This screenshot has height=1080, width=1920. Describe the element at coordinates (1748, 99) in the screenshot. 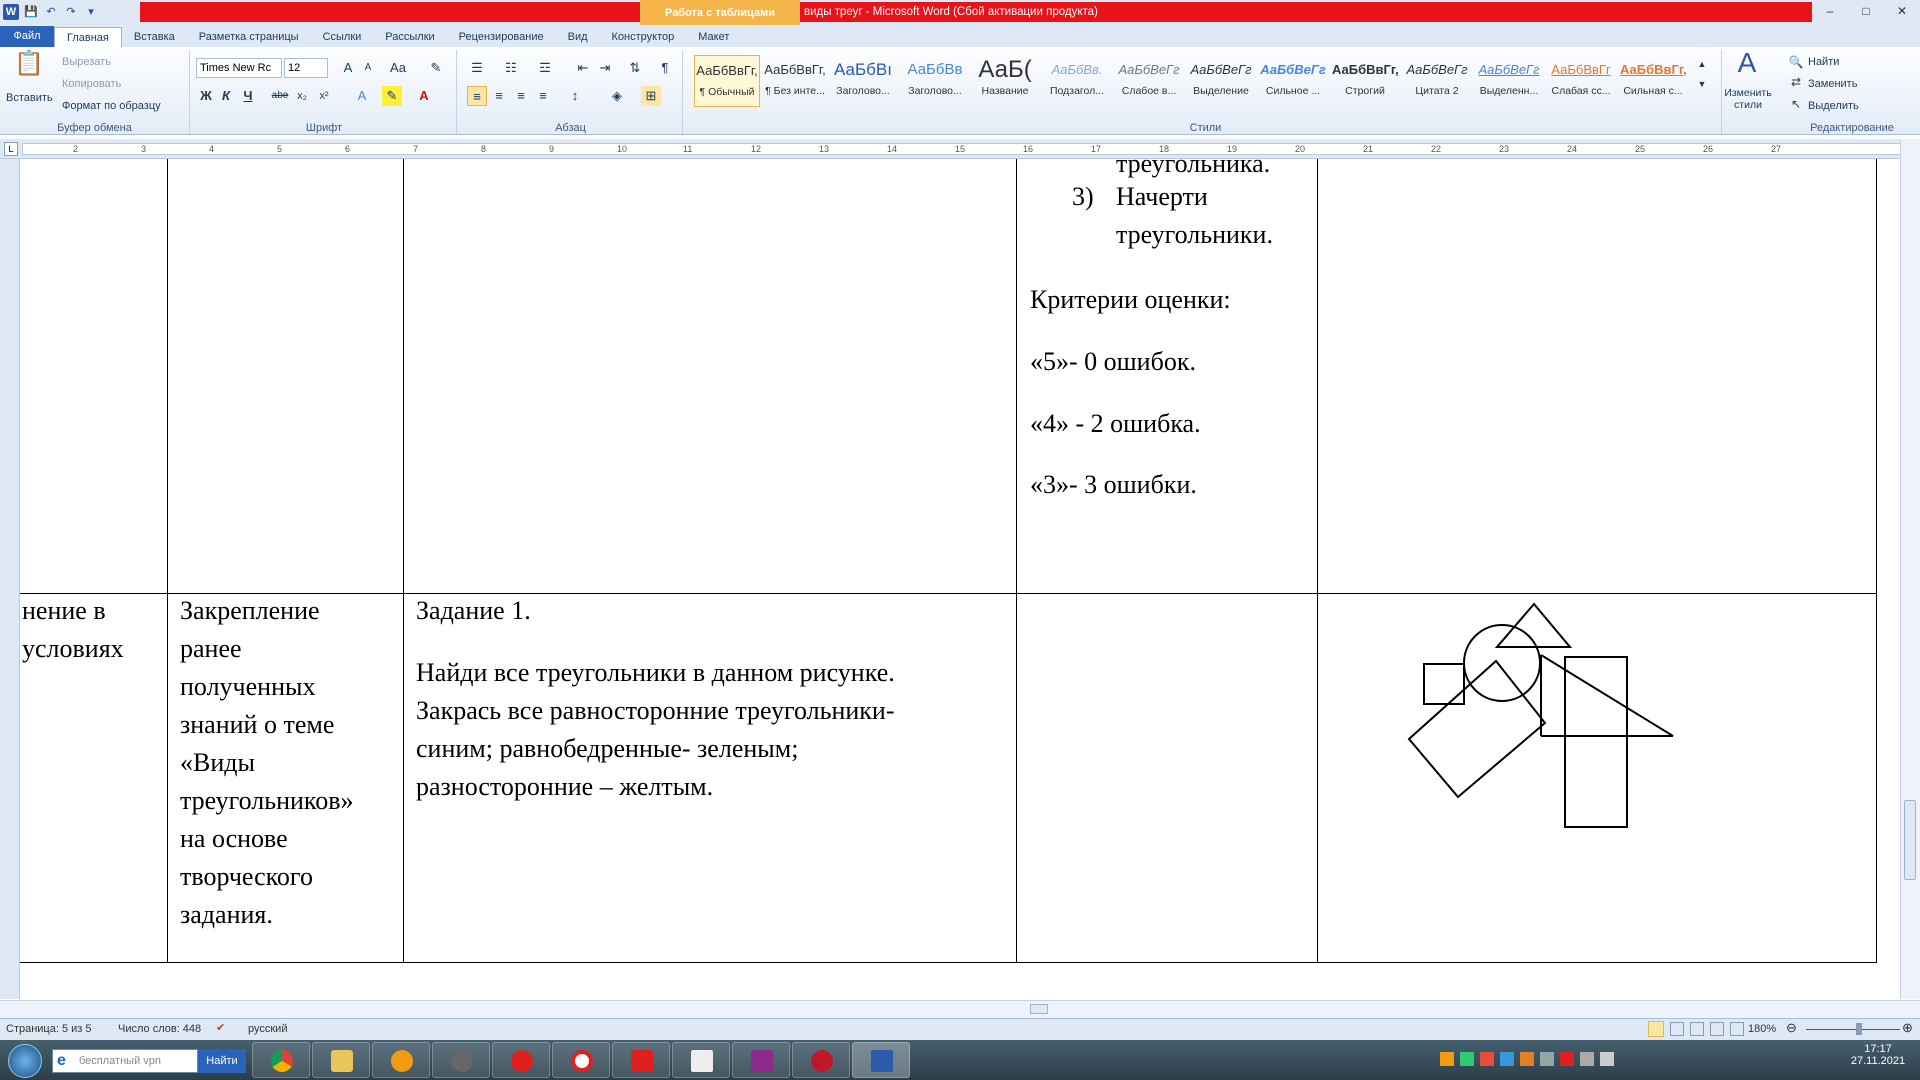

I see `change-styles-button: Изменить стили` at that location.